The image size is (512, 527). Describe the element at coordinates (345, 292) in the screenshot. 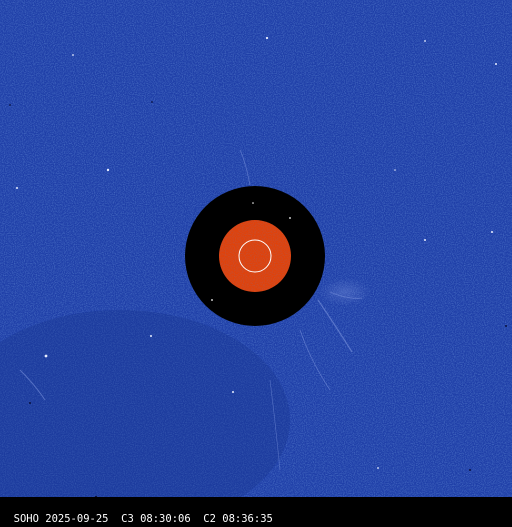

I see `cme-glow` at that location.